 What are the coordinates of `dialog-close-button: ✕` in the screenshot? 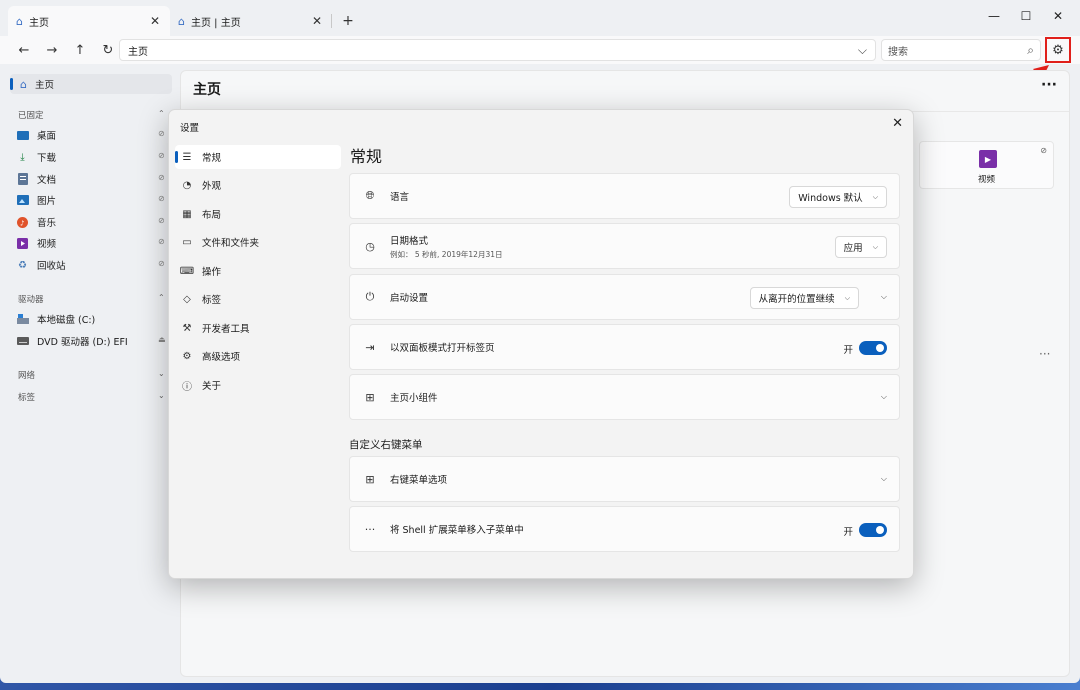 It's located at (897, 123).